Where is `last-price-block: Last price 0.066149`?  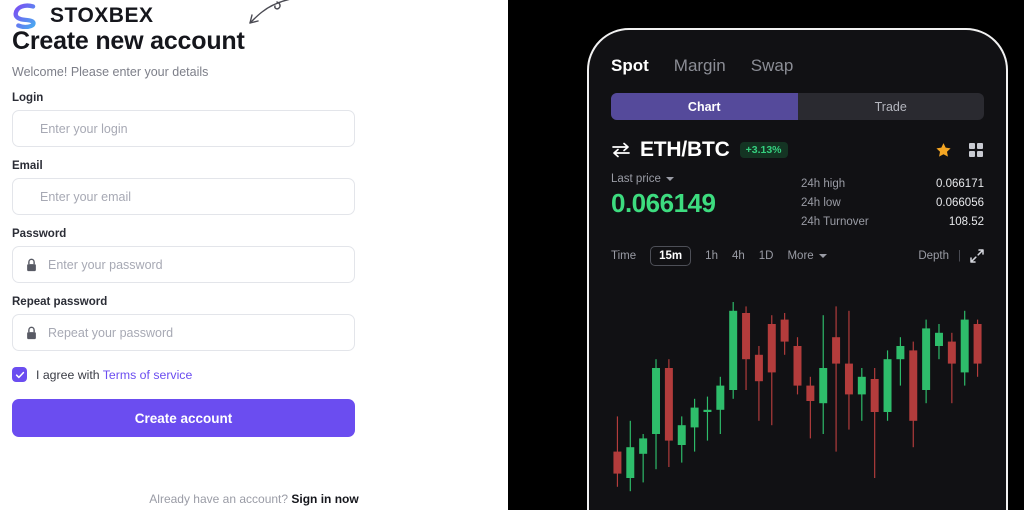
last-price-block: Last price 0.066149 is located at coordinates (706, 202).